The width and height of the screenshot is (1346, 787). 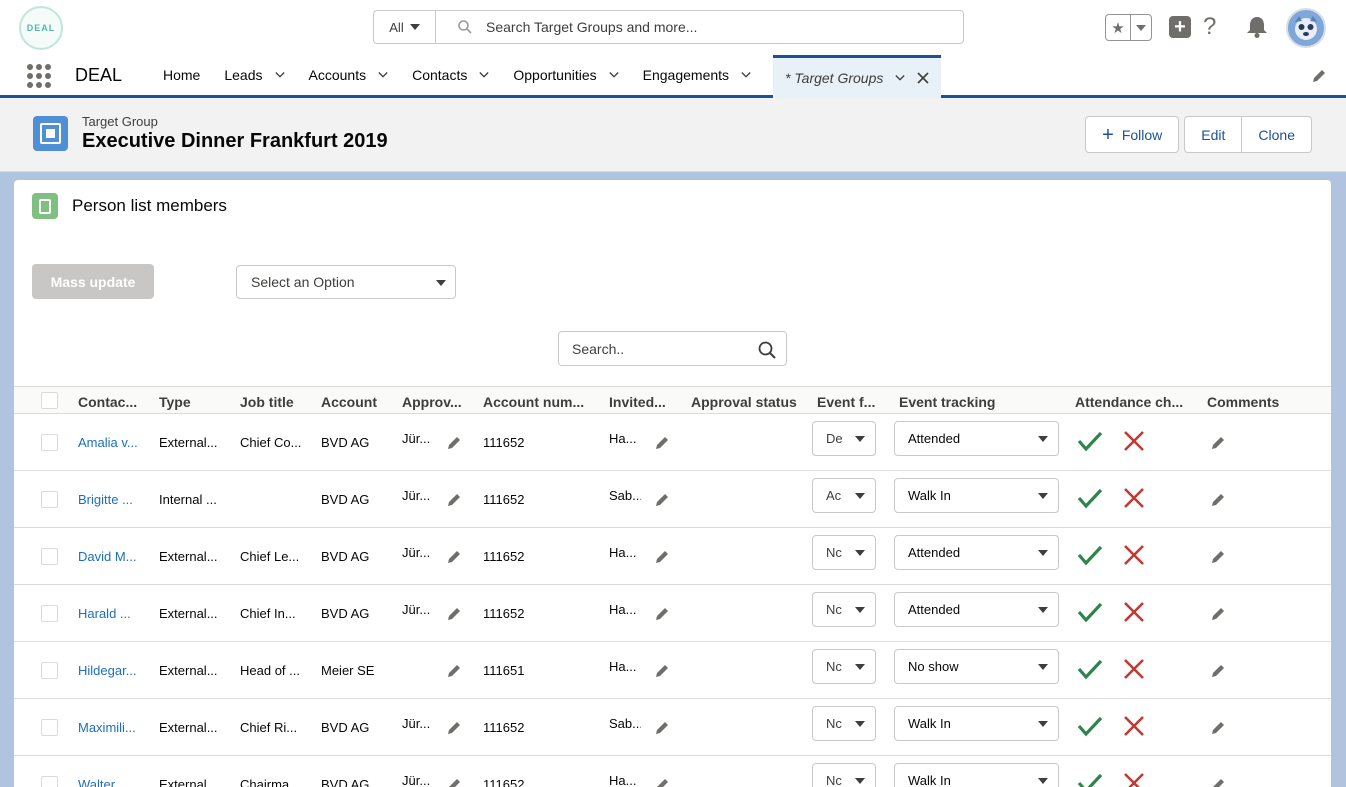 What do you see at coordinates (1306, 28) in the screenshot?
I see `user-avatar` at bounding box center [1306, 28].